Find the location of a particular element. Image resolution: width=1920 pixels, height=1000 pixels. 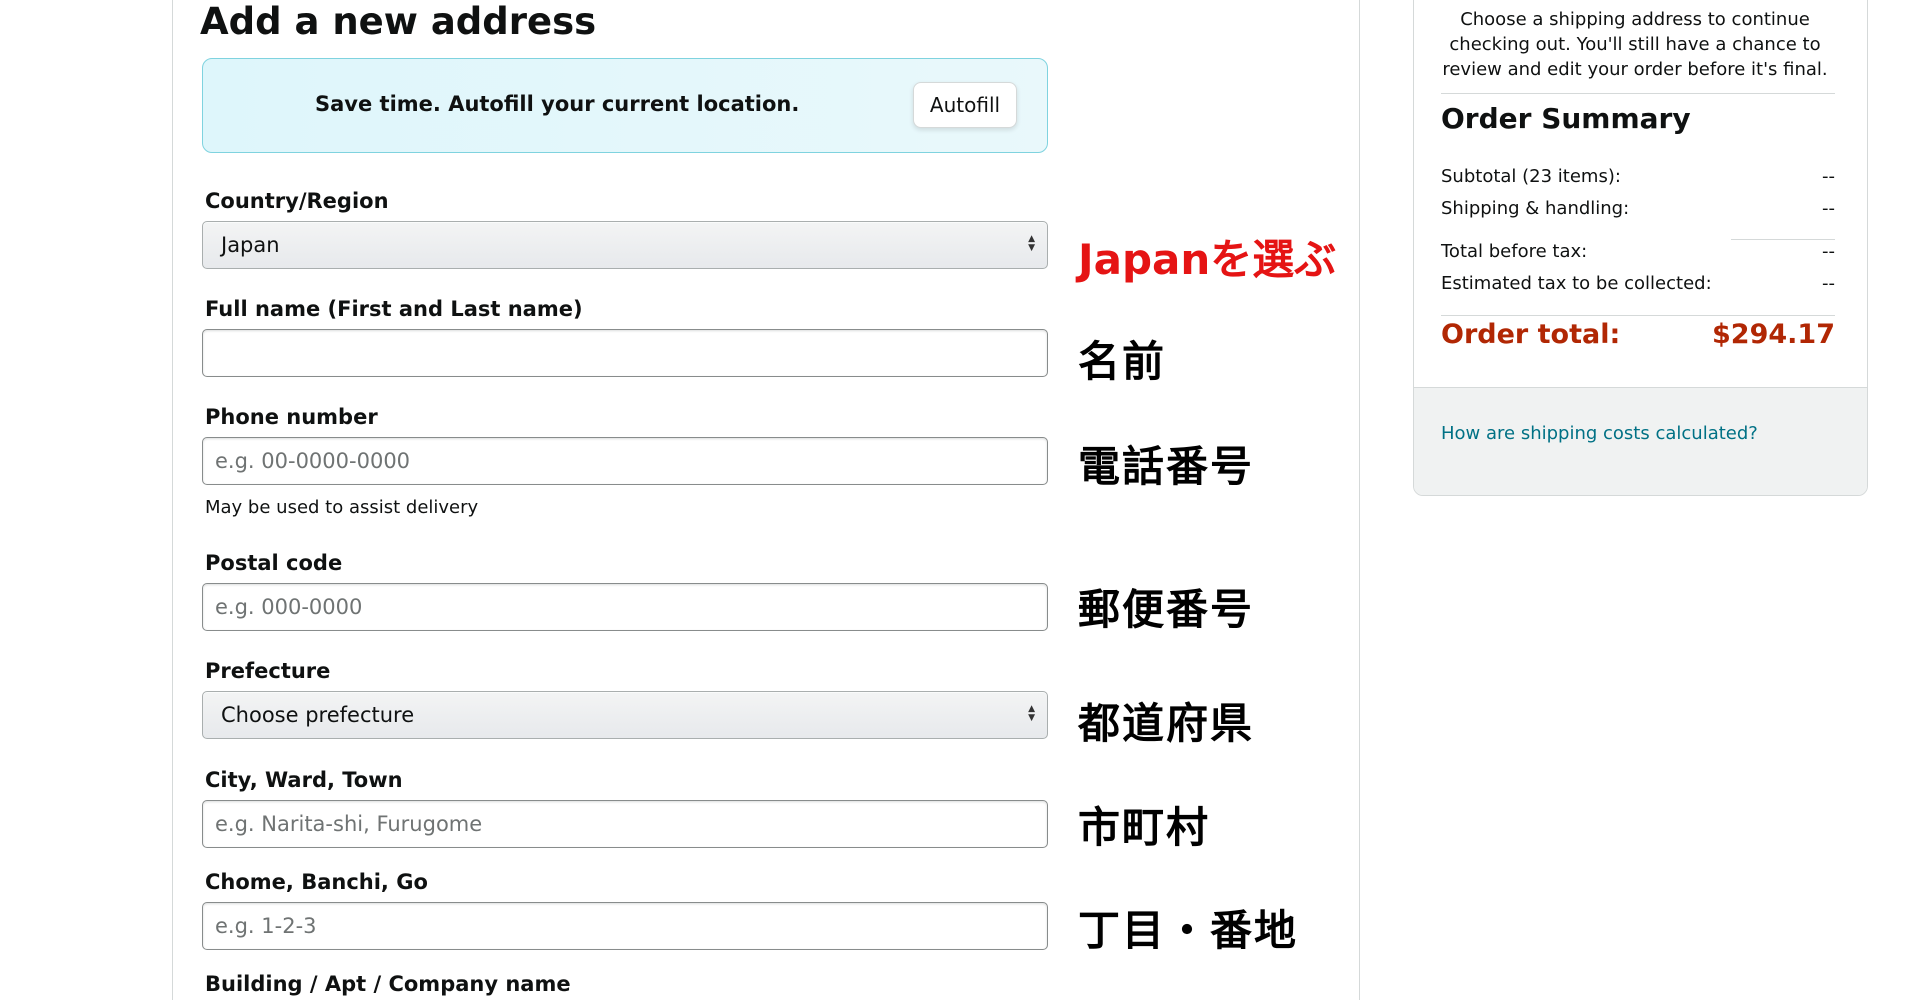

before-tax-value: -- is located at coordinates (1828, 251).